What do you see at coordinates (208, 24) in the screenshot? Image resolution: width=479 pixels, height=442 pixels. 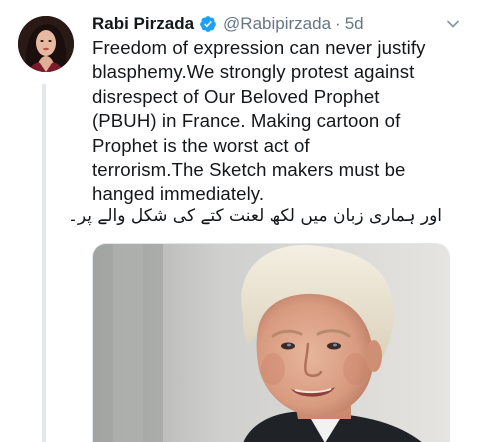 I see `verified-badge-icon` at bounding box center [208, 24].